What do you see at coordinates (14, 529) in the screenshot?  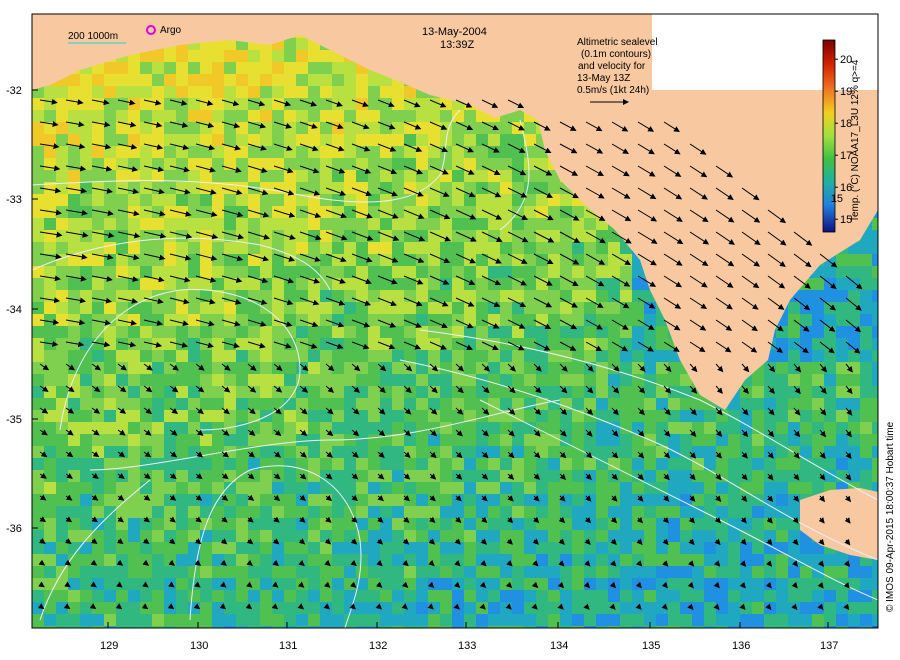 I see `y-tick-label: -36` at bounding box center [14, 529].